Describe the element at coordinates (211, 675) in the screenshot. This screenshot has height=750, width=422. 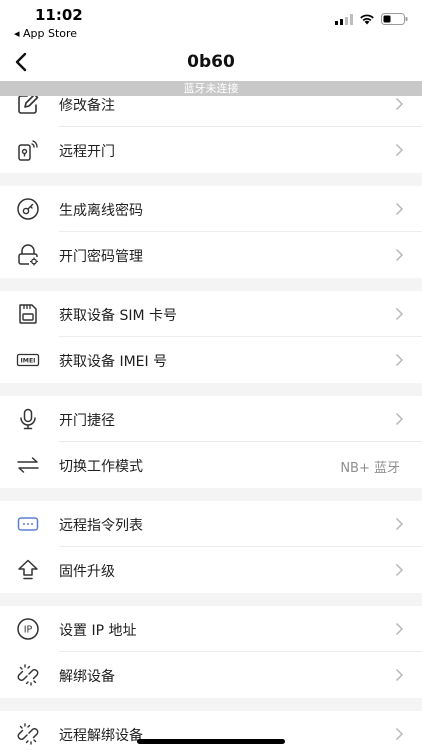
I see `list-item-unbind-device: 解绑设备` at that location.